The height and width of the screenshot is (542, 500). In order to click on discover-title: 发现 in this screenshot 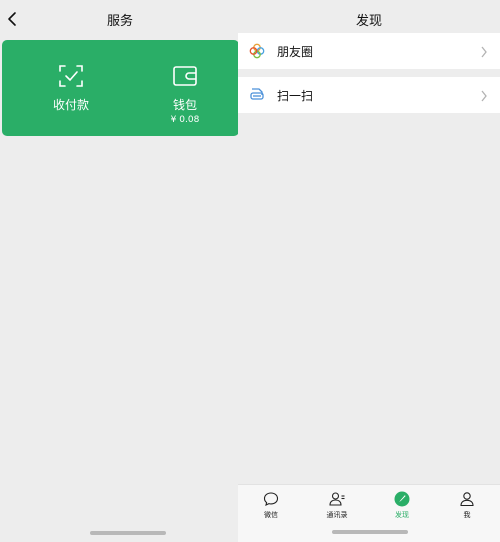, I will do `click(368, 21)`.